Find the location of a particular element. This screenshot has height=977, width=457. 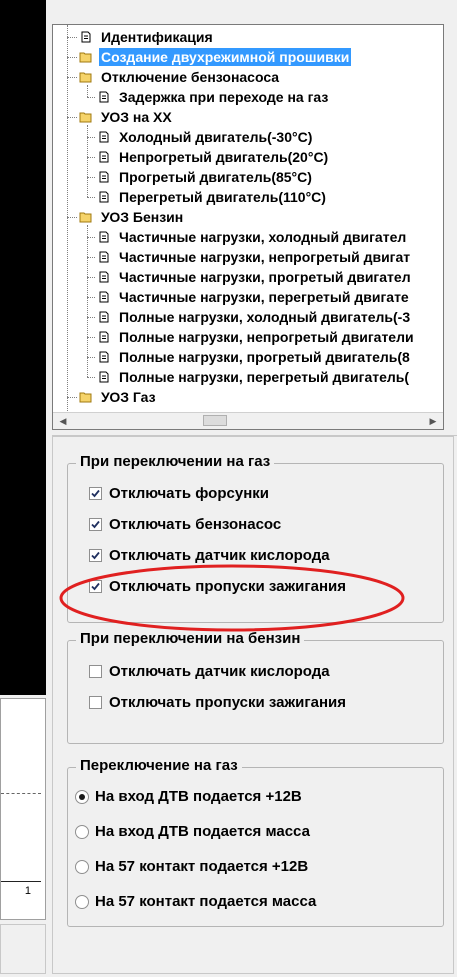

petrol-group-title: При переключении на бензин is located at coordinates (190, 638).